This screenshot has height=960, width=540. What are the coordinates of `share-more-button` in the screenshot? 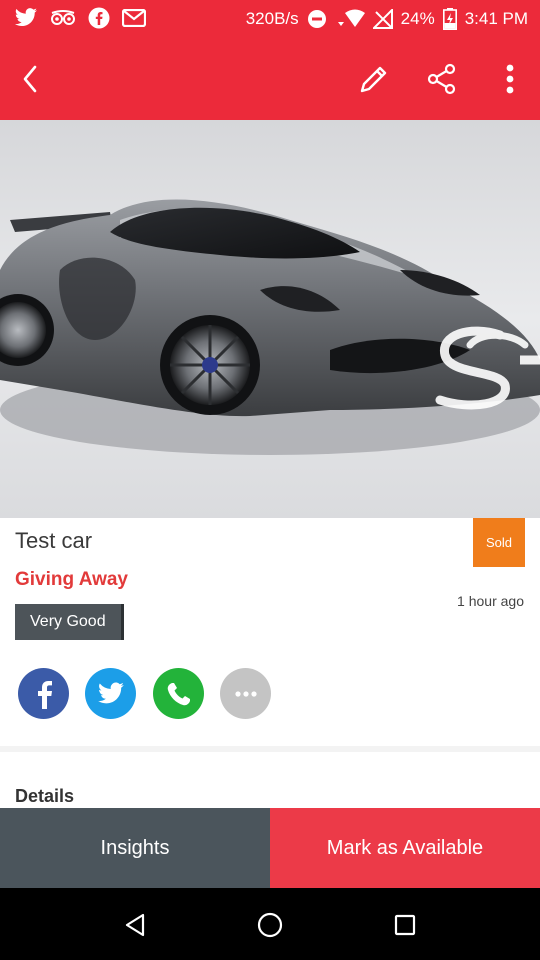 It's located at (245, 693).